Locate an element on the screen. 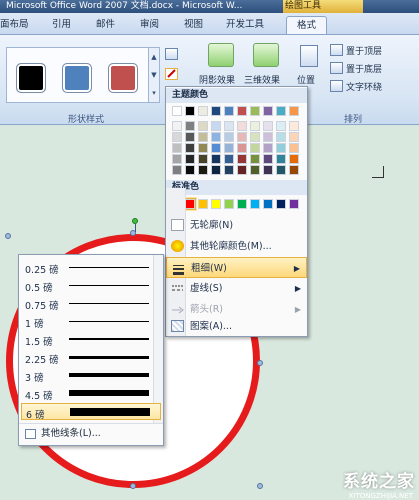 The width and height of the screenshot is (419, 500). style-swatch-red is located at coordinates (123, 78).